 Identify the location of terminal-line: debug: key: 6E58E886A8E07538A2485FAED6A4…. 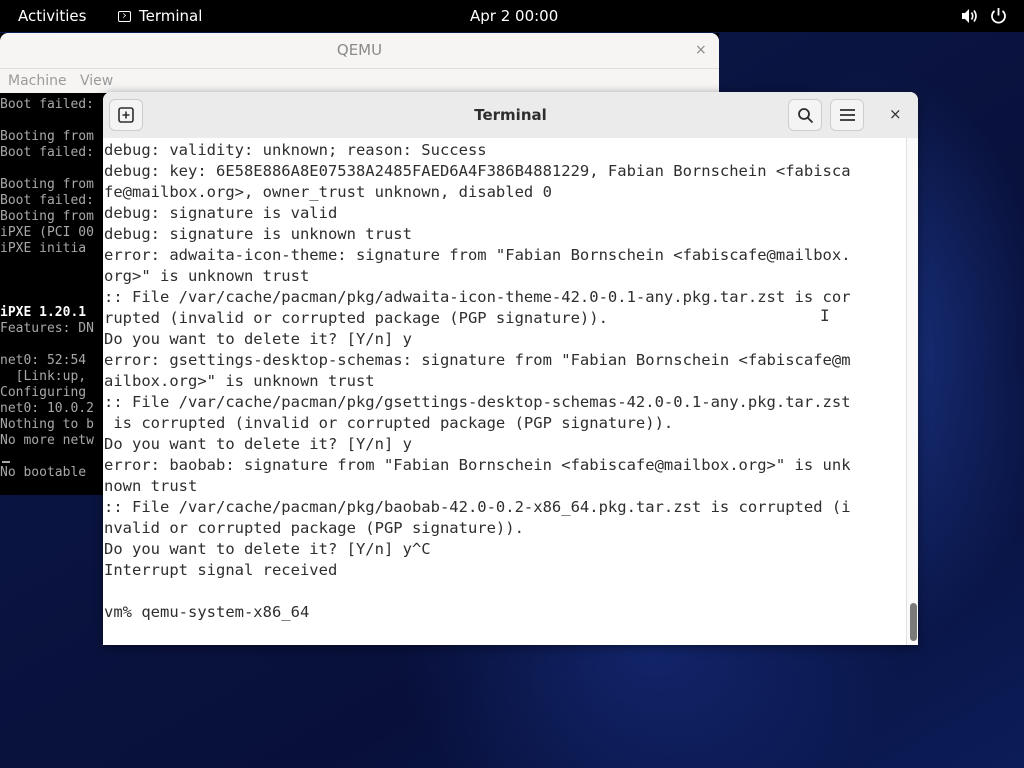
(477, 171).